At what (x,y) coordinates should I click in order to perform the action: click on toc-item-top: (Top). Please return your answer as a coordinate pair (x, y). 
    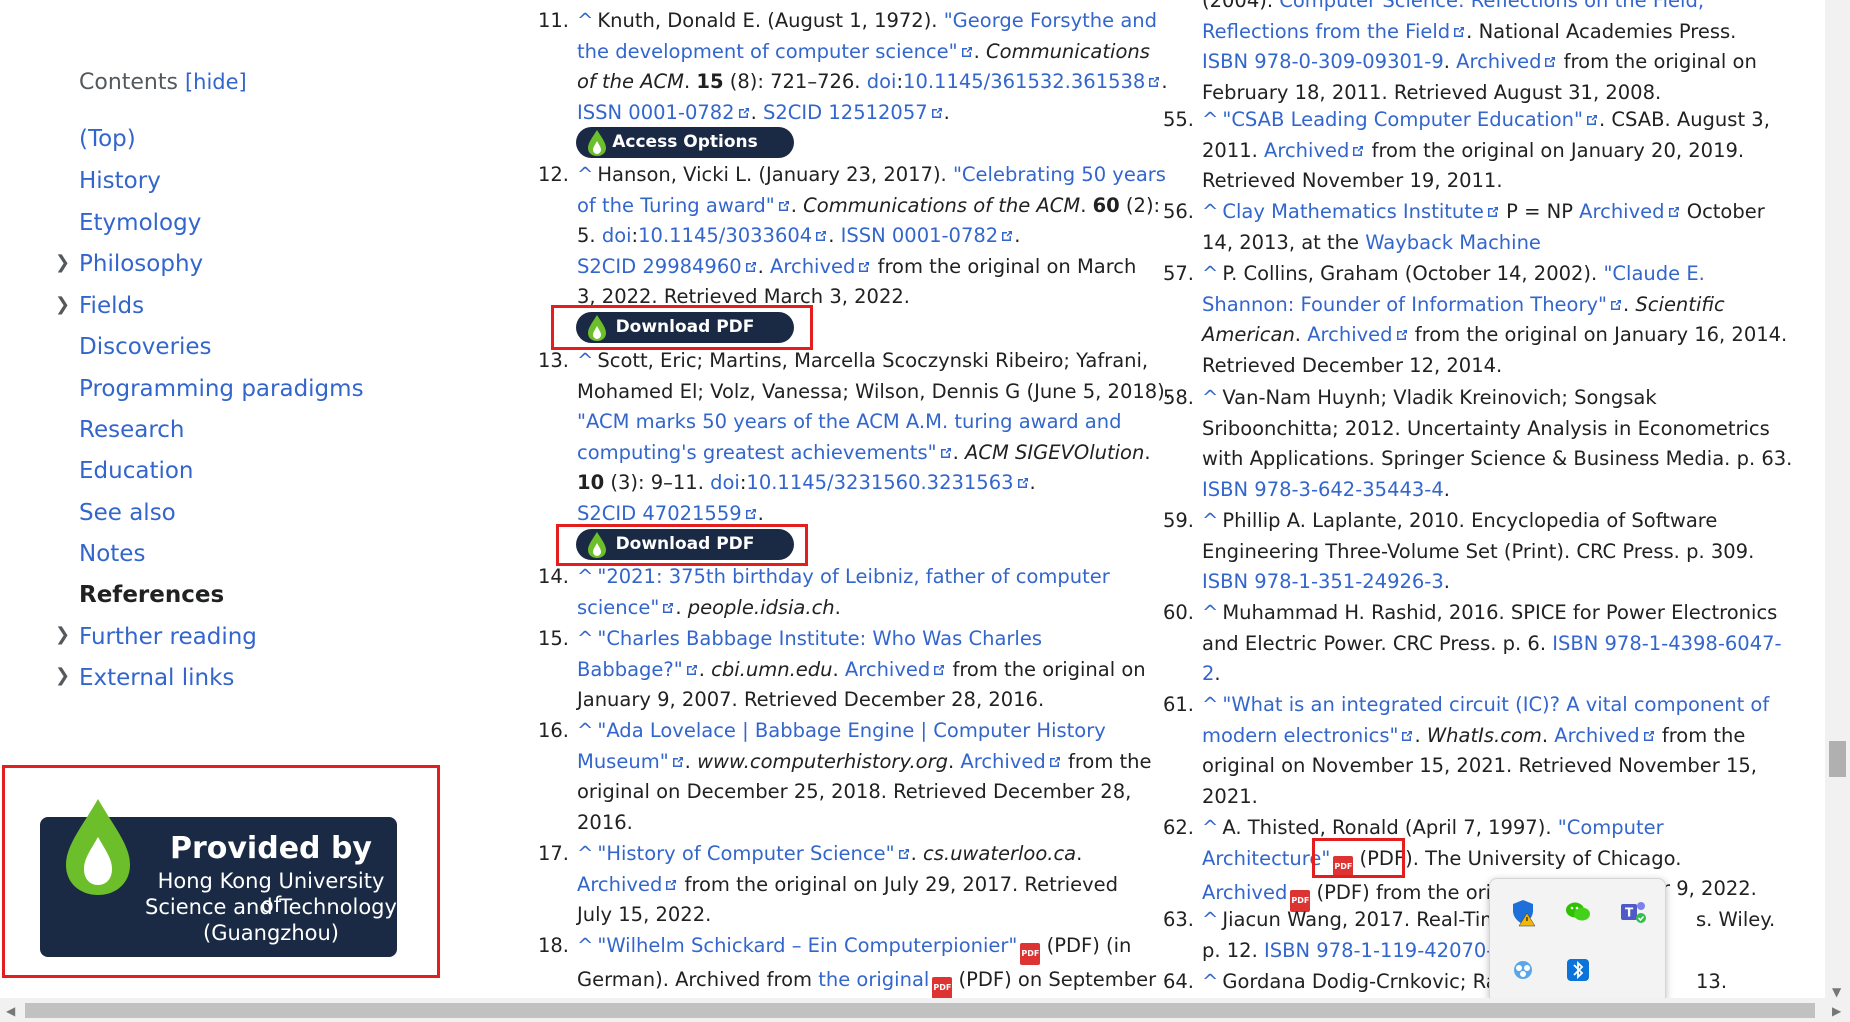
    Looking at the image, I should click on (107, 139).